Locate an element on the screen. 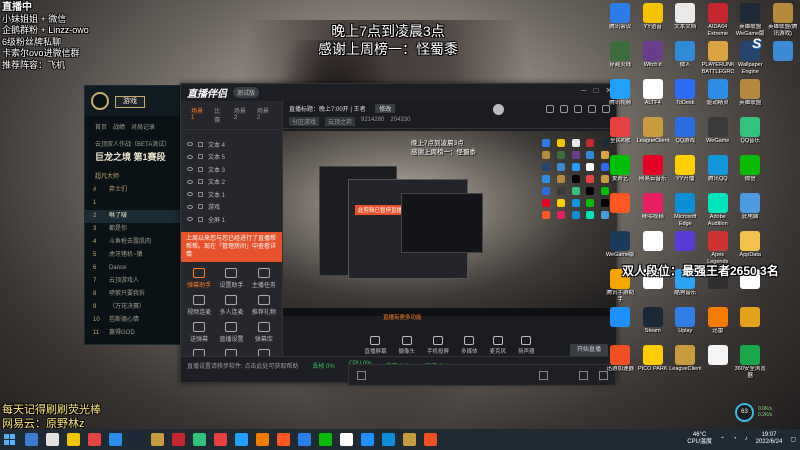 The height and width of the screenshot is (450, 800). source-item: 游戏 is located at coordinates (231, 207).